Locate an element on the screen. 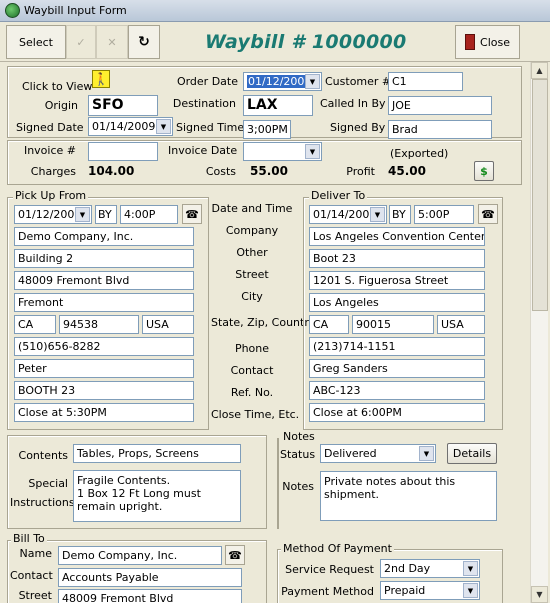  payment-method-label: Payment Method is located at coordinates (327, 591).